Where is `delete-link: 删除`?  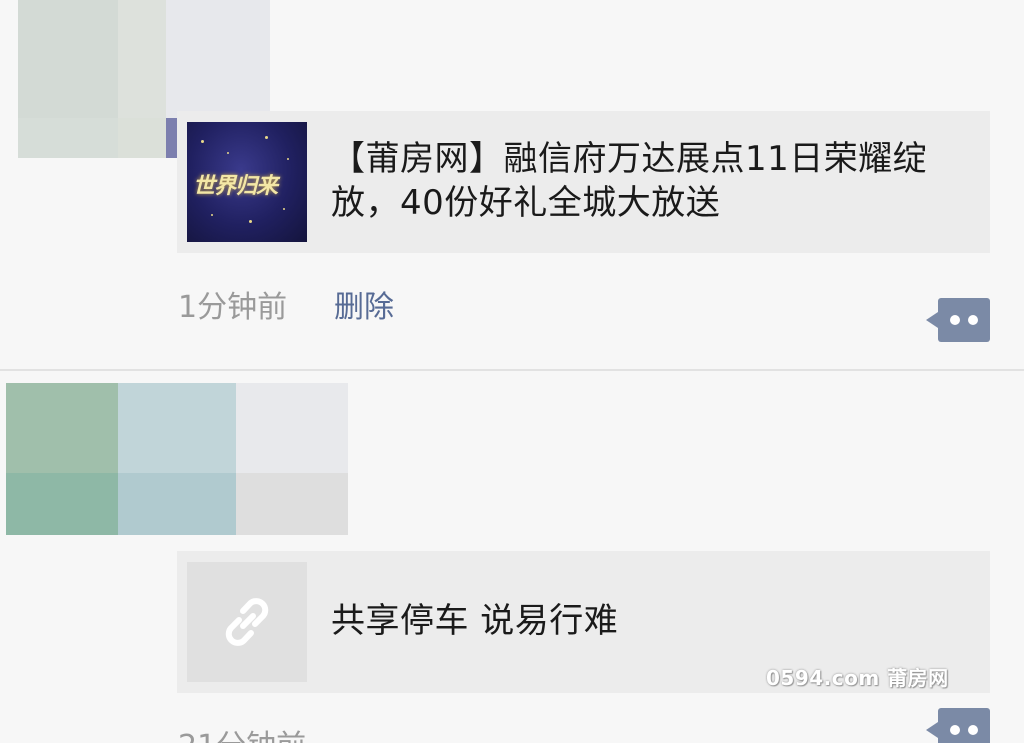
delete-link: 删除 is located at coordinates (364, 308).